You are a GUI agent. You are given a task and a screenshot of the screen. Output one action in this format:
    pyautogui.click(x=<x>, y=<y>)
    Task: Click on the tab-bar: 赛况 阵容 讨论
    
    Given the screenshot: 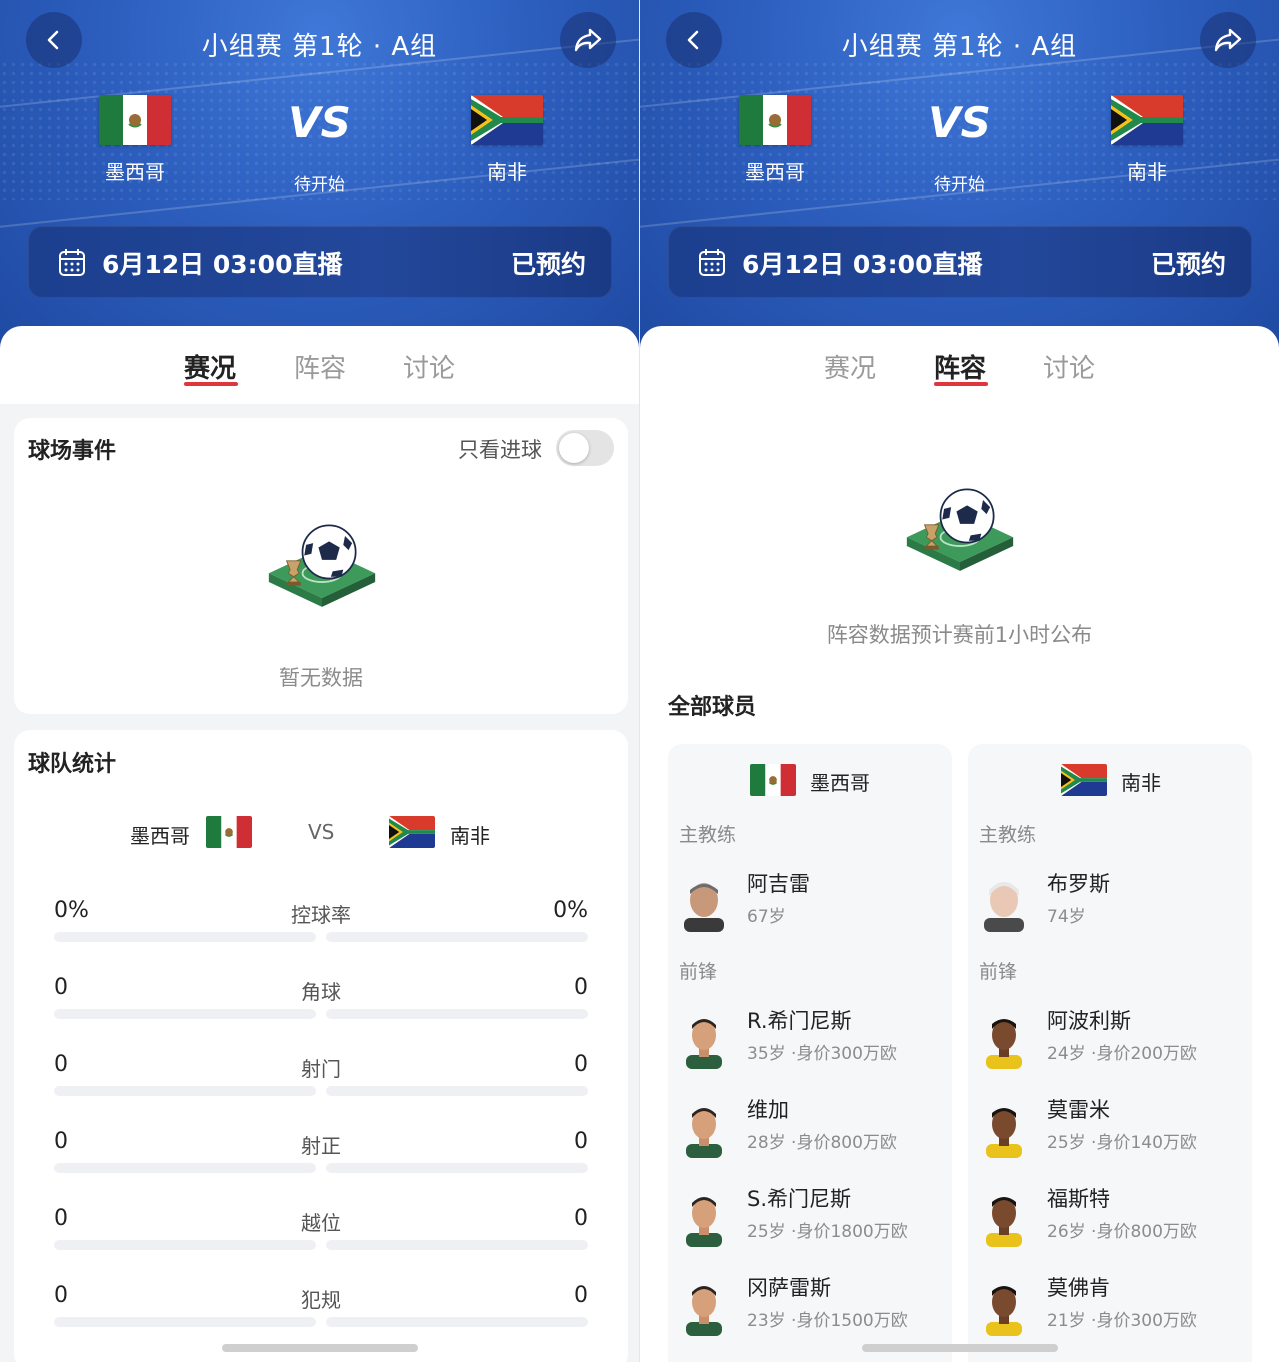 What is the action you would take?
    pyautogui.click(x=319, y=365)
    